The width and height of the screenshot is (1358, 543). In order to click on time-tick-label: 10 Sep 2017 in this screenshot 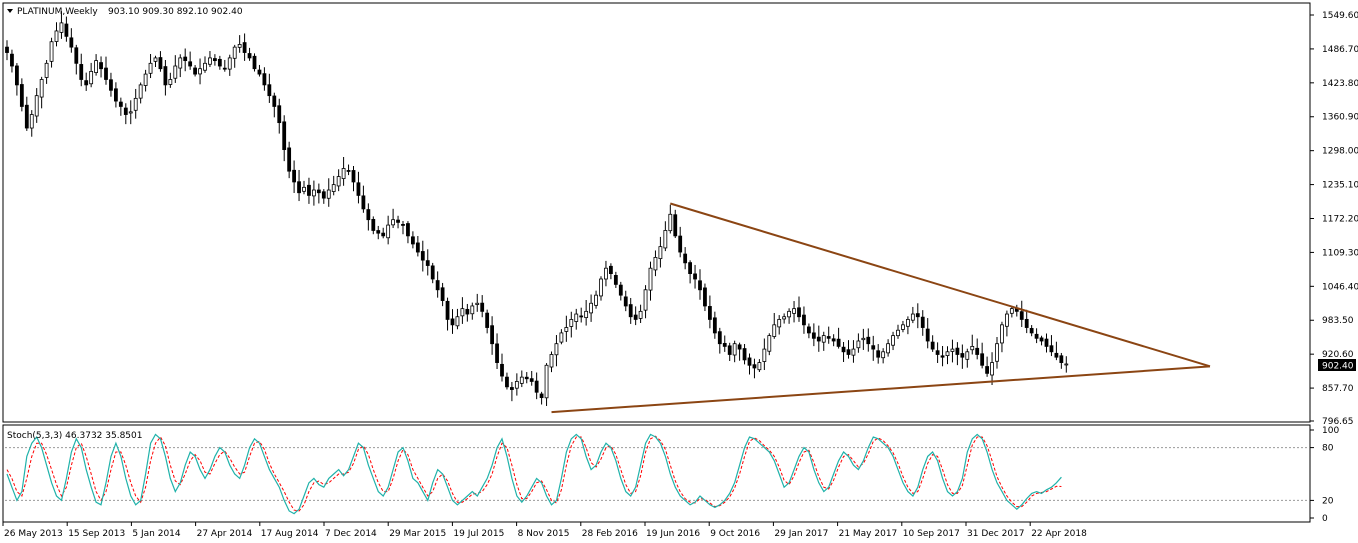, I will do `click(931, 534)`.